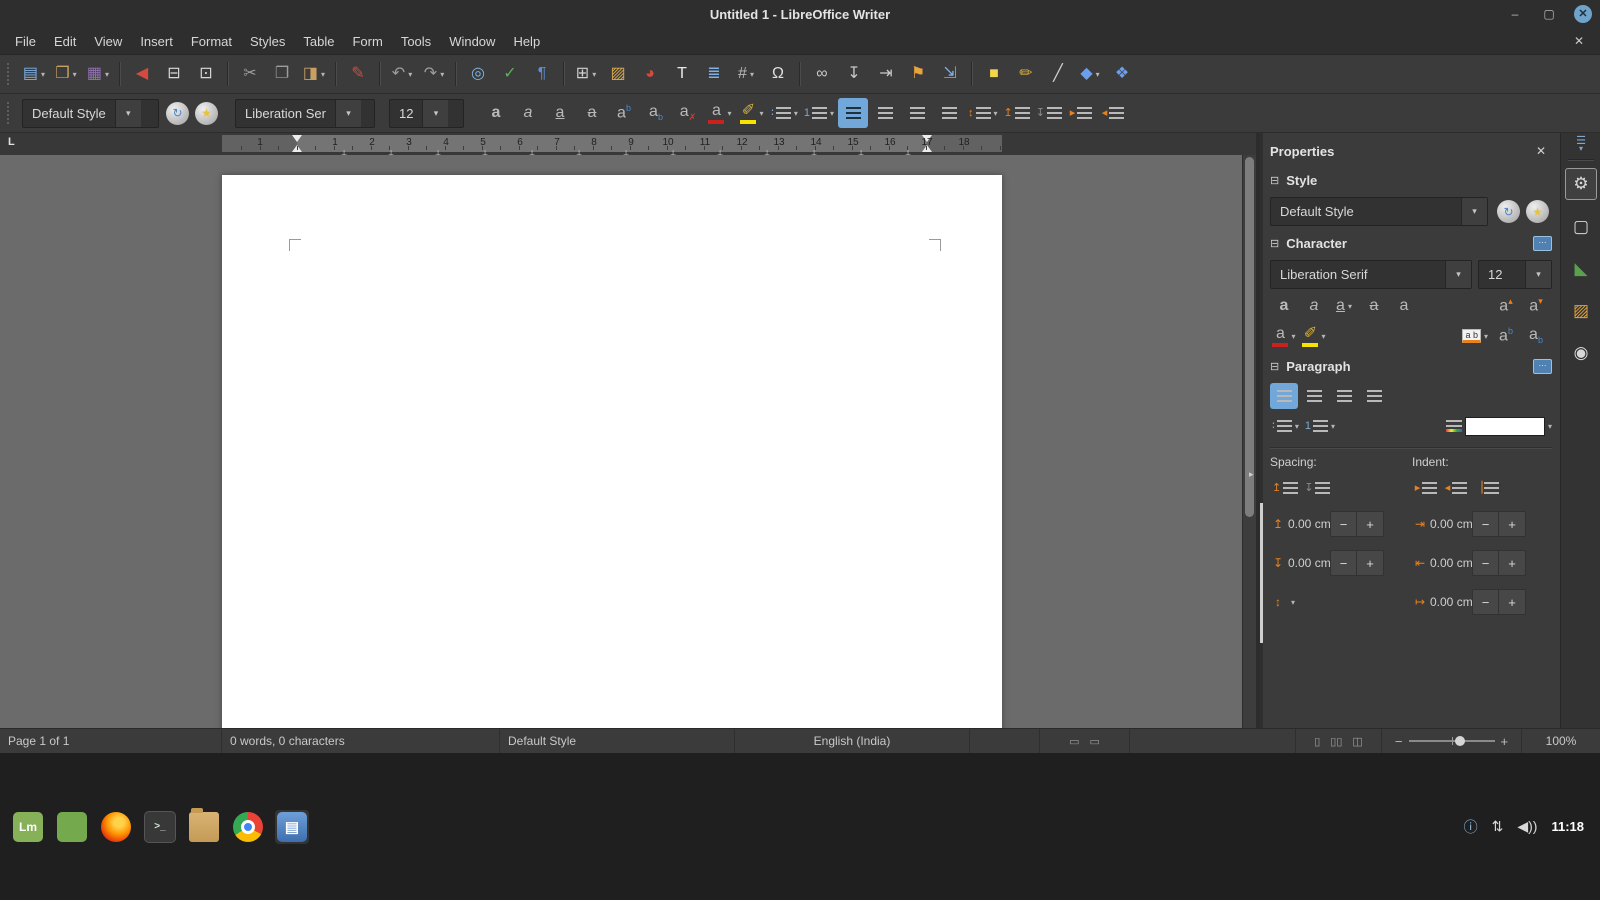 The image size is (1600, 900). I want to click on decrease-indent-button: ◂, so click(1456, 488).